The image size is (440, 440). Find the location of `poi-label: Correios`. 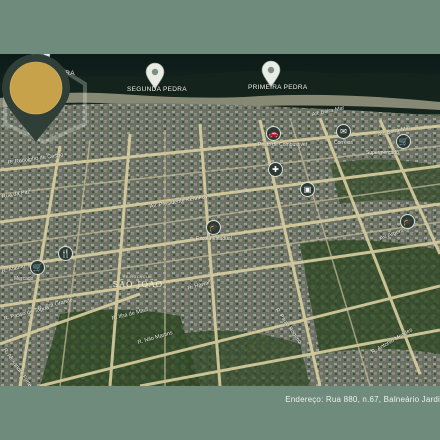

poi-label: Correios is located at coordinates (343, 143).